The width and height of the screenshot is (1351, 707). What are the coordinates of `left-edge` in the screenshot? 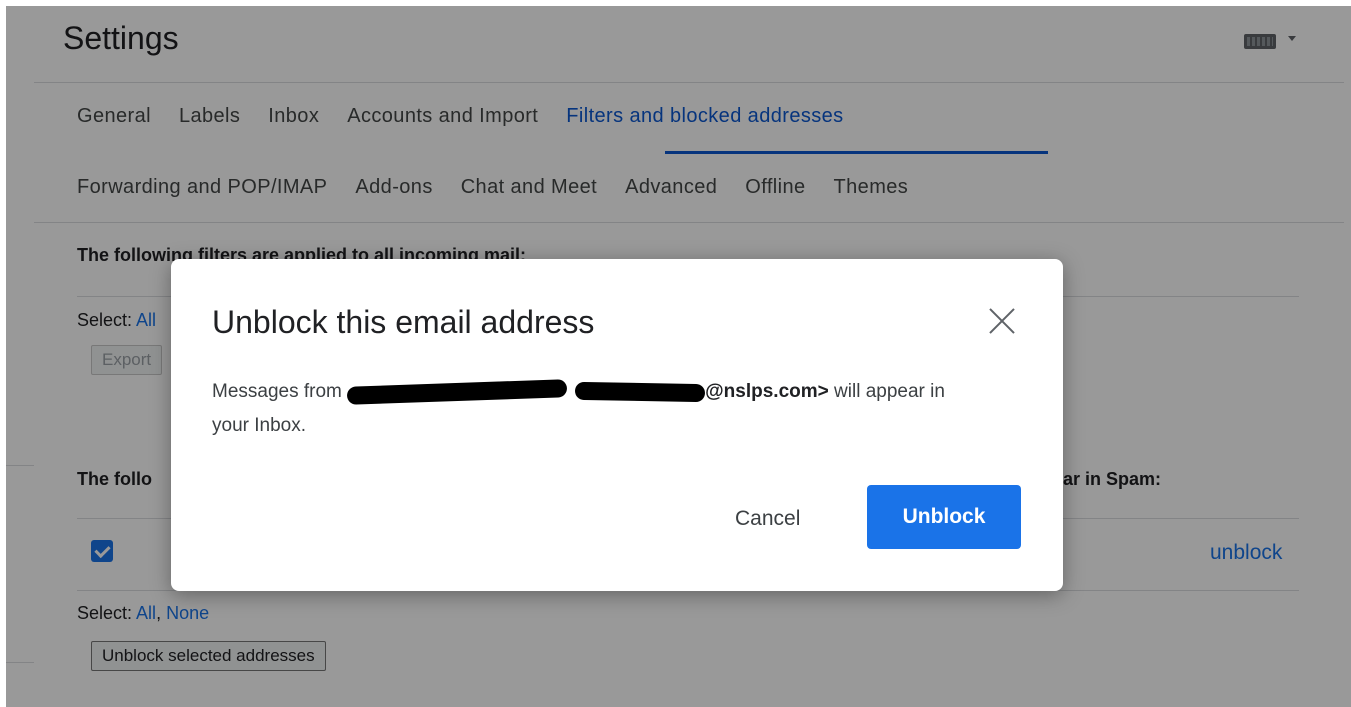 It's located at (3, 353).